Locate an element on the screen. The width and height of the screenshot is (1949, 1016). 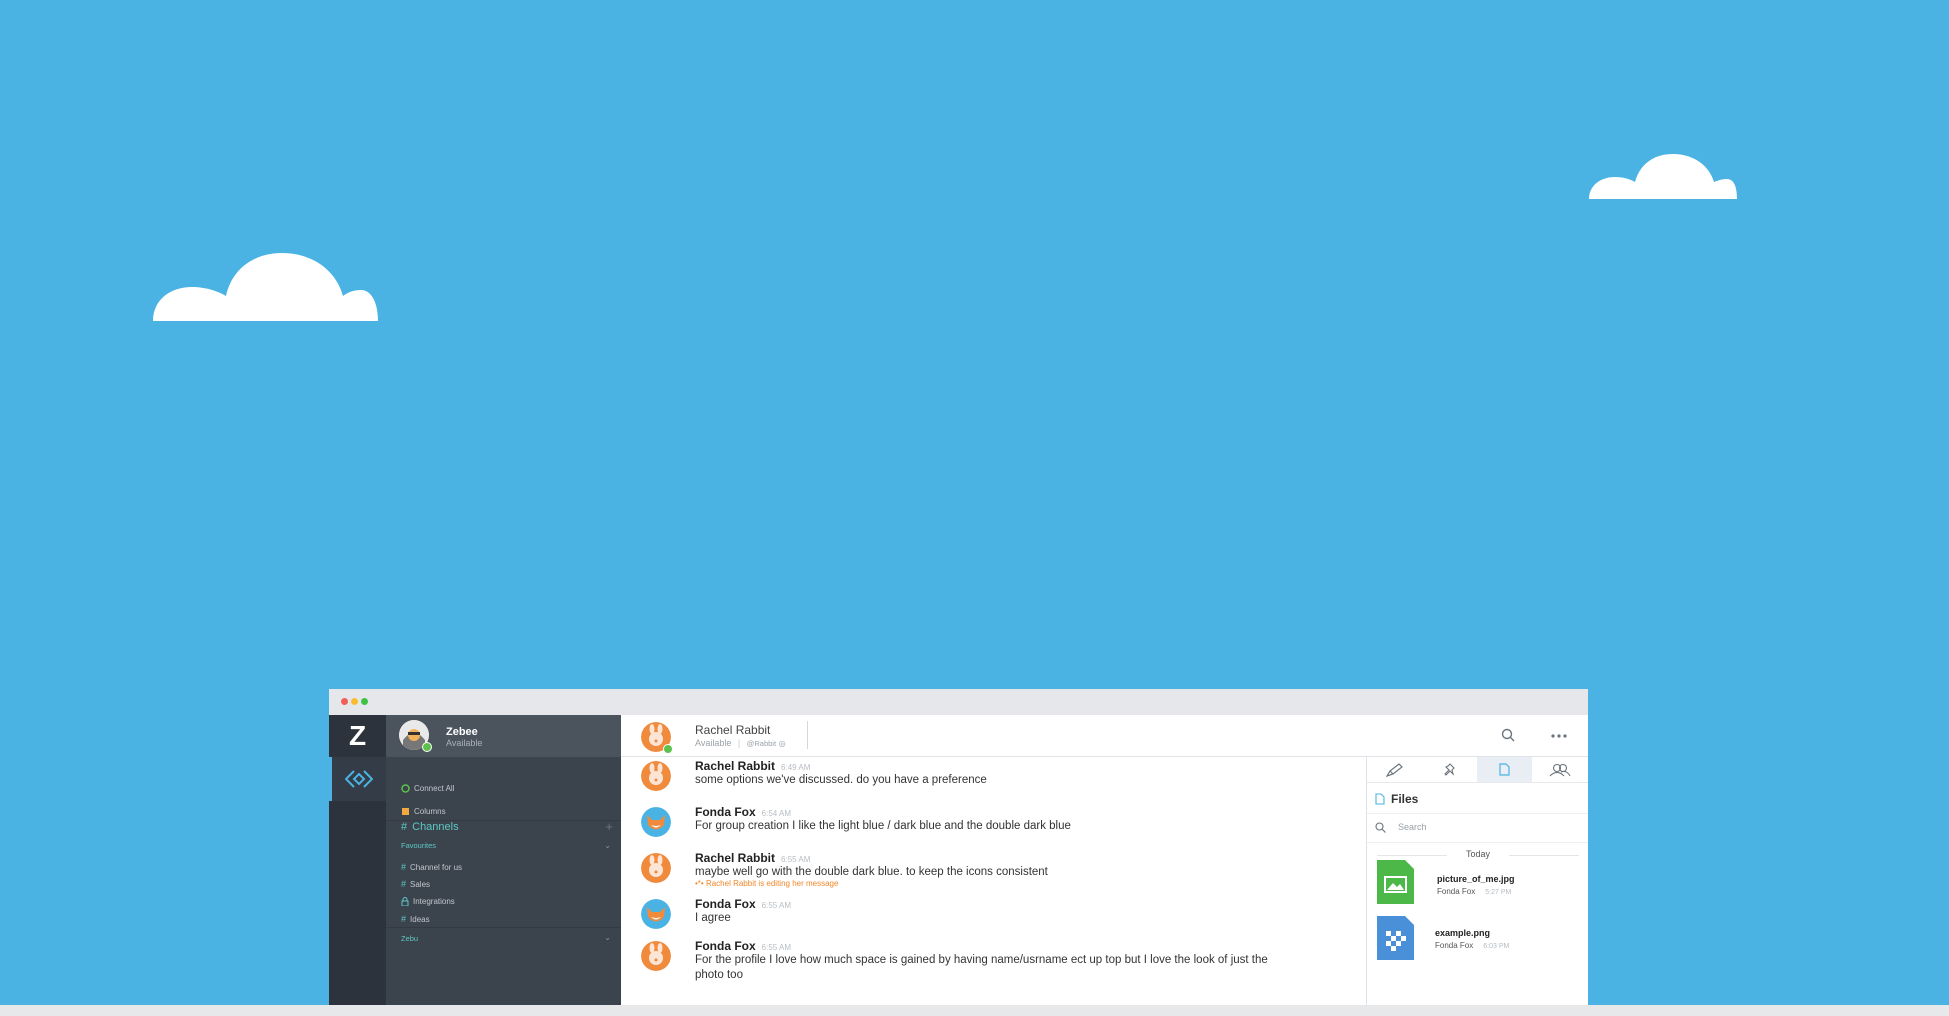
title-bar is located at coordinates (958, 702).